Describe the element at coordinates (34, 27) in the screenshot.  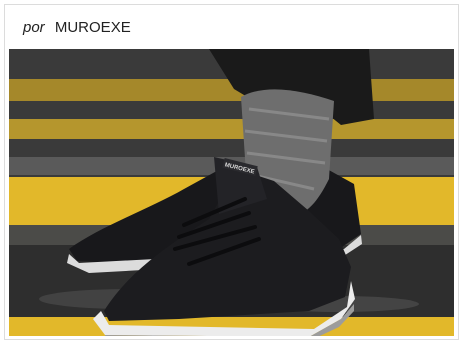
I see `byline-prefix: por` at that location.